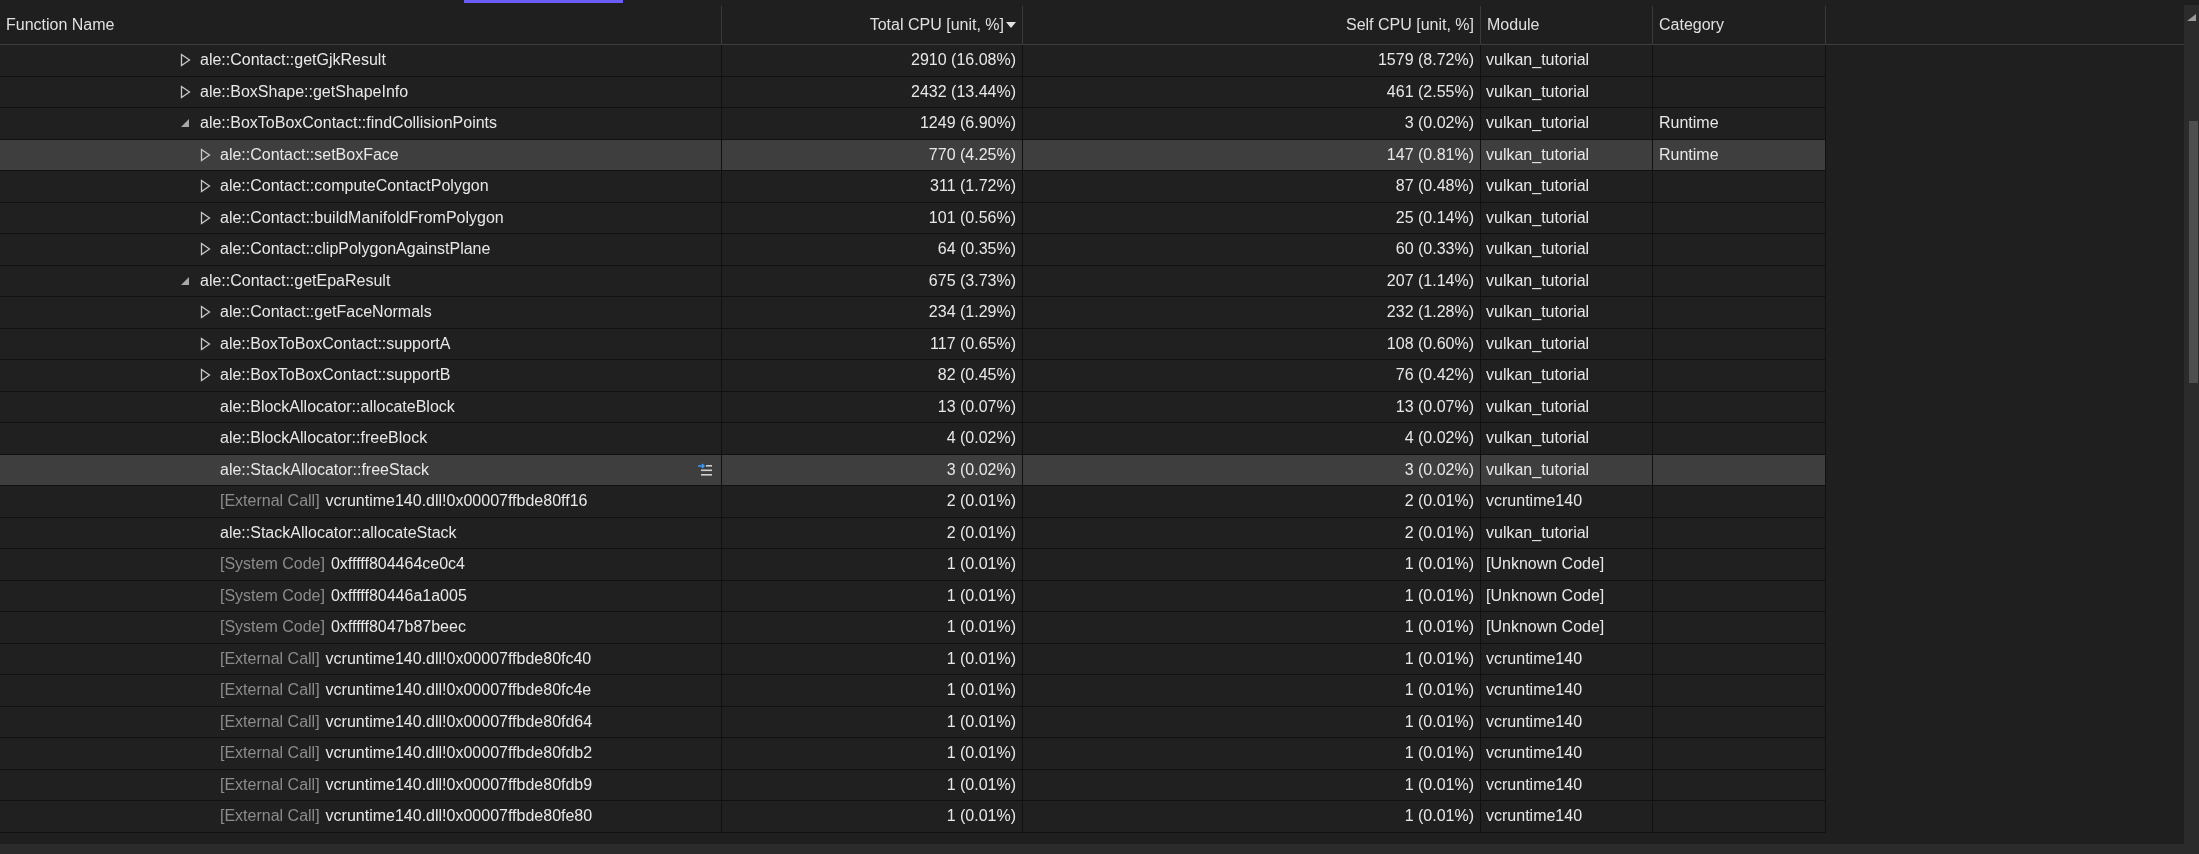  I want to click on table-row: ale::Contact::getFaceNormals 234 (1.29%) 232 (1.28%) vulkan_tutorial, so click(913, 313).